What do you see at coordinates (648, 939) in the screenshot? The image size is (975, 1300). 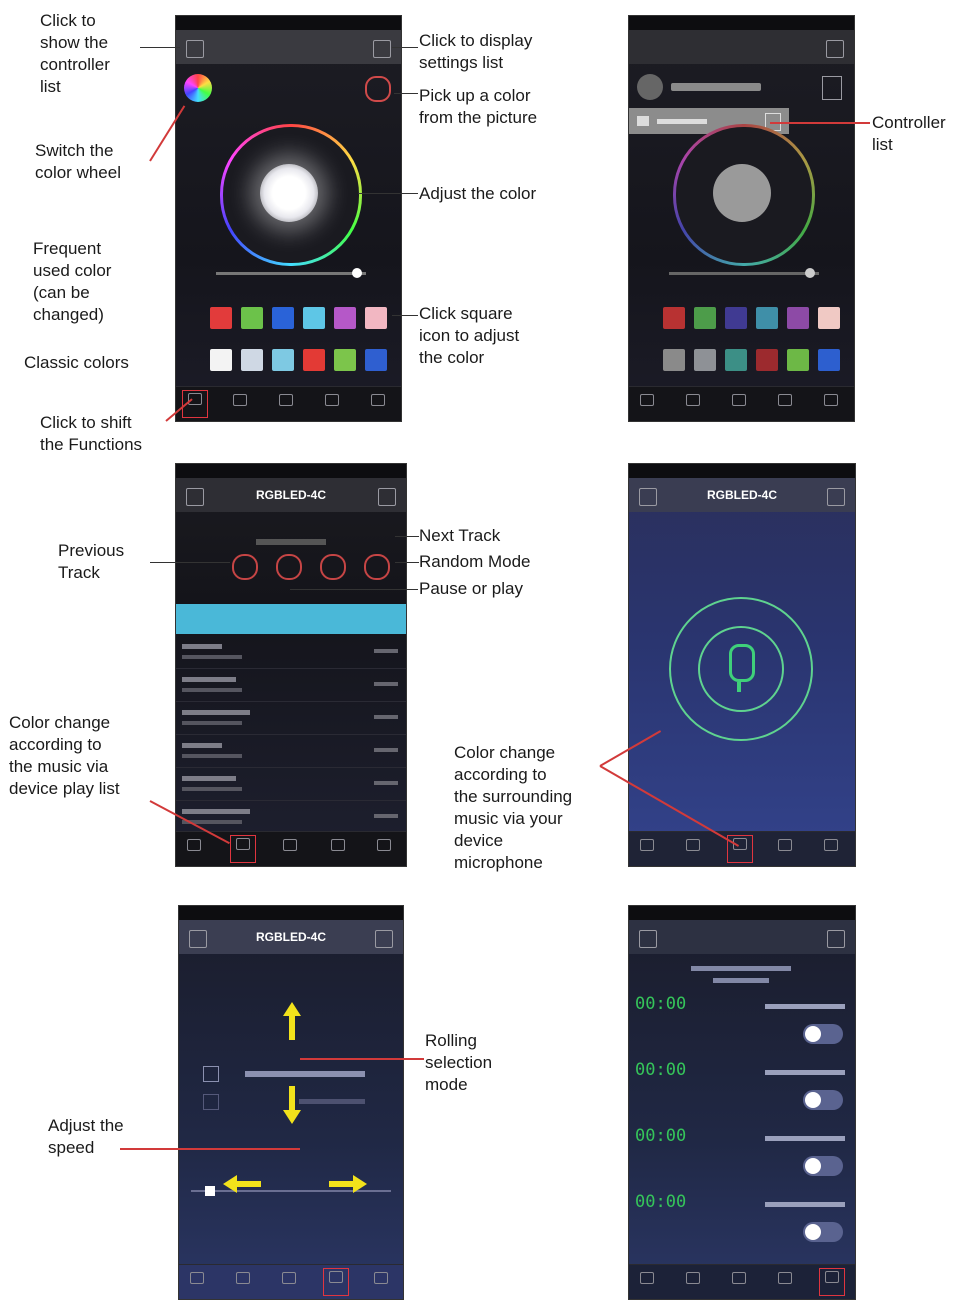 I see `back-button` at bounding box center [648, 939].